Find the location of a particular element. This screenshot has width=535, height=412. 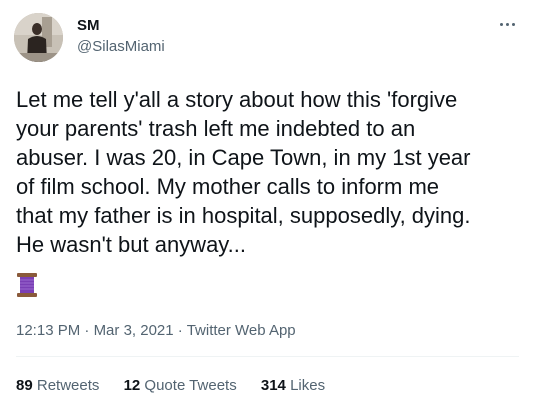

tweet-time: 12:13 PM is located at coordinates (48, 330).